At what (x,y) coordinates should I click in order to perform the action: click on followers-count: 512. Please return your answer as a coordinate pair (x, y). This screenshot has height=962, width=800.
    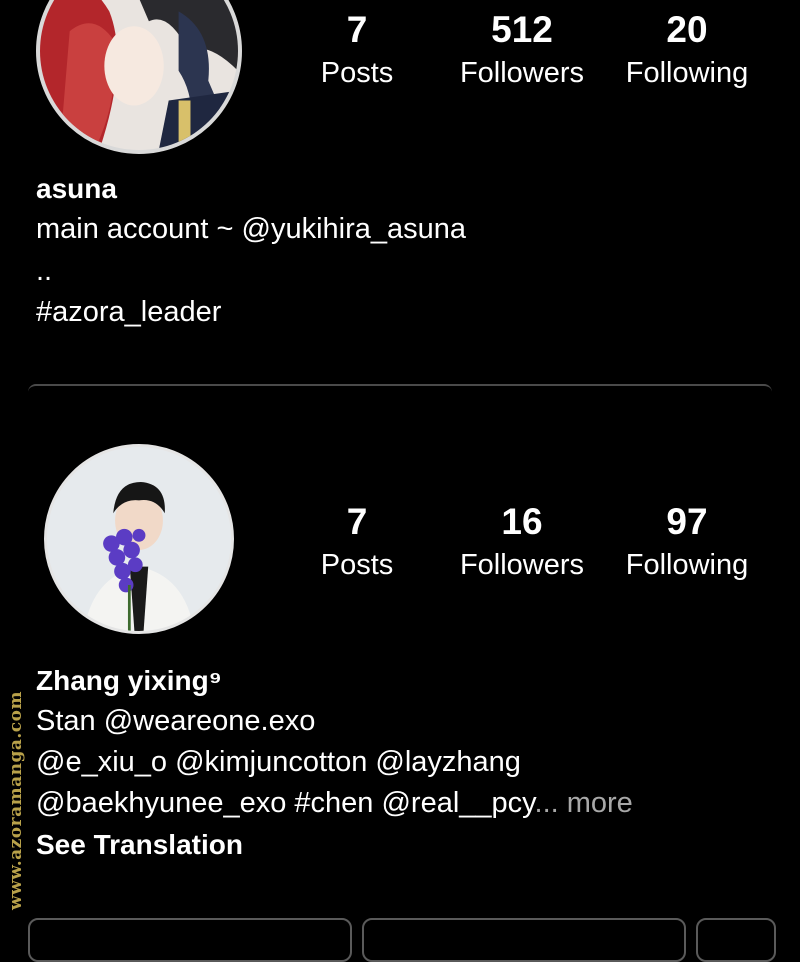
    Looking at the image, I should click on (522, 29).